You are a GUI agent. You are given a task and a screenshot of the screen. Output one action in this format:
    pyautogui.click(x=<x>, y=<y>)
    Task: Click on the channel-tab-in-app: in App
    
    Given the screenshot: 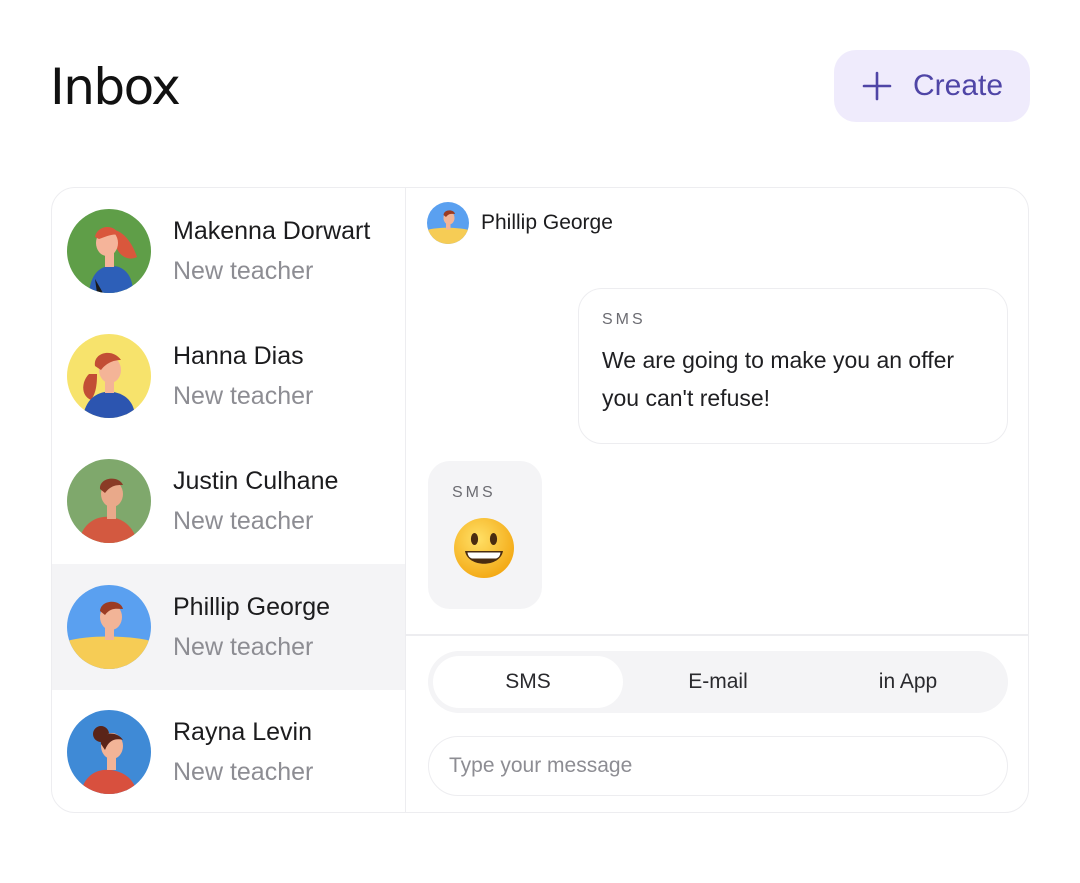 What is the action you would take?
    pyautogui.click(x=908, y=682)
    